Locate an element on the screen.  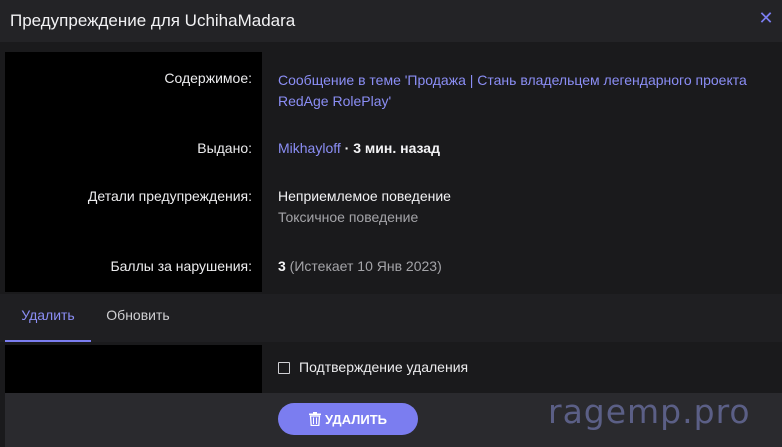
dialog-title: Предупреждение для UchihaMadara is located at coordinates (153, 20).